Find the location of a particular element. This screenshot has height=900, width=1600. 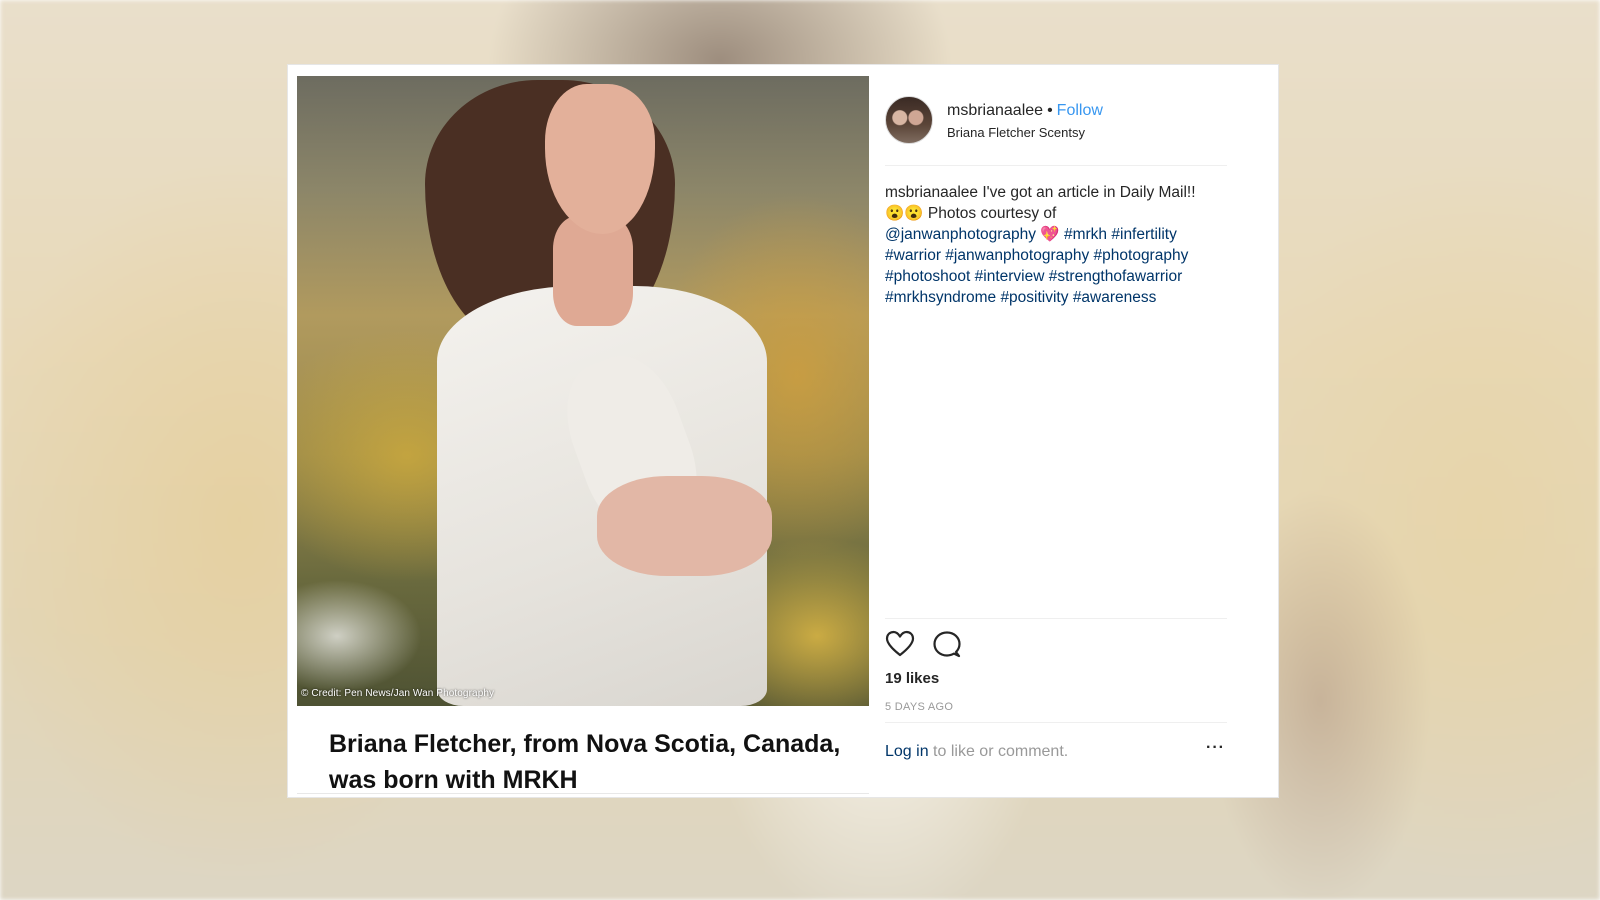

follow-button: Follow is located at coordinates (1080, 110).